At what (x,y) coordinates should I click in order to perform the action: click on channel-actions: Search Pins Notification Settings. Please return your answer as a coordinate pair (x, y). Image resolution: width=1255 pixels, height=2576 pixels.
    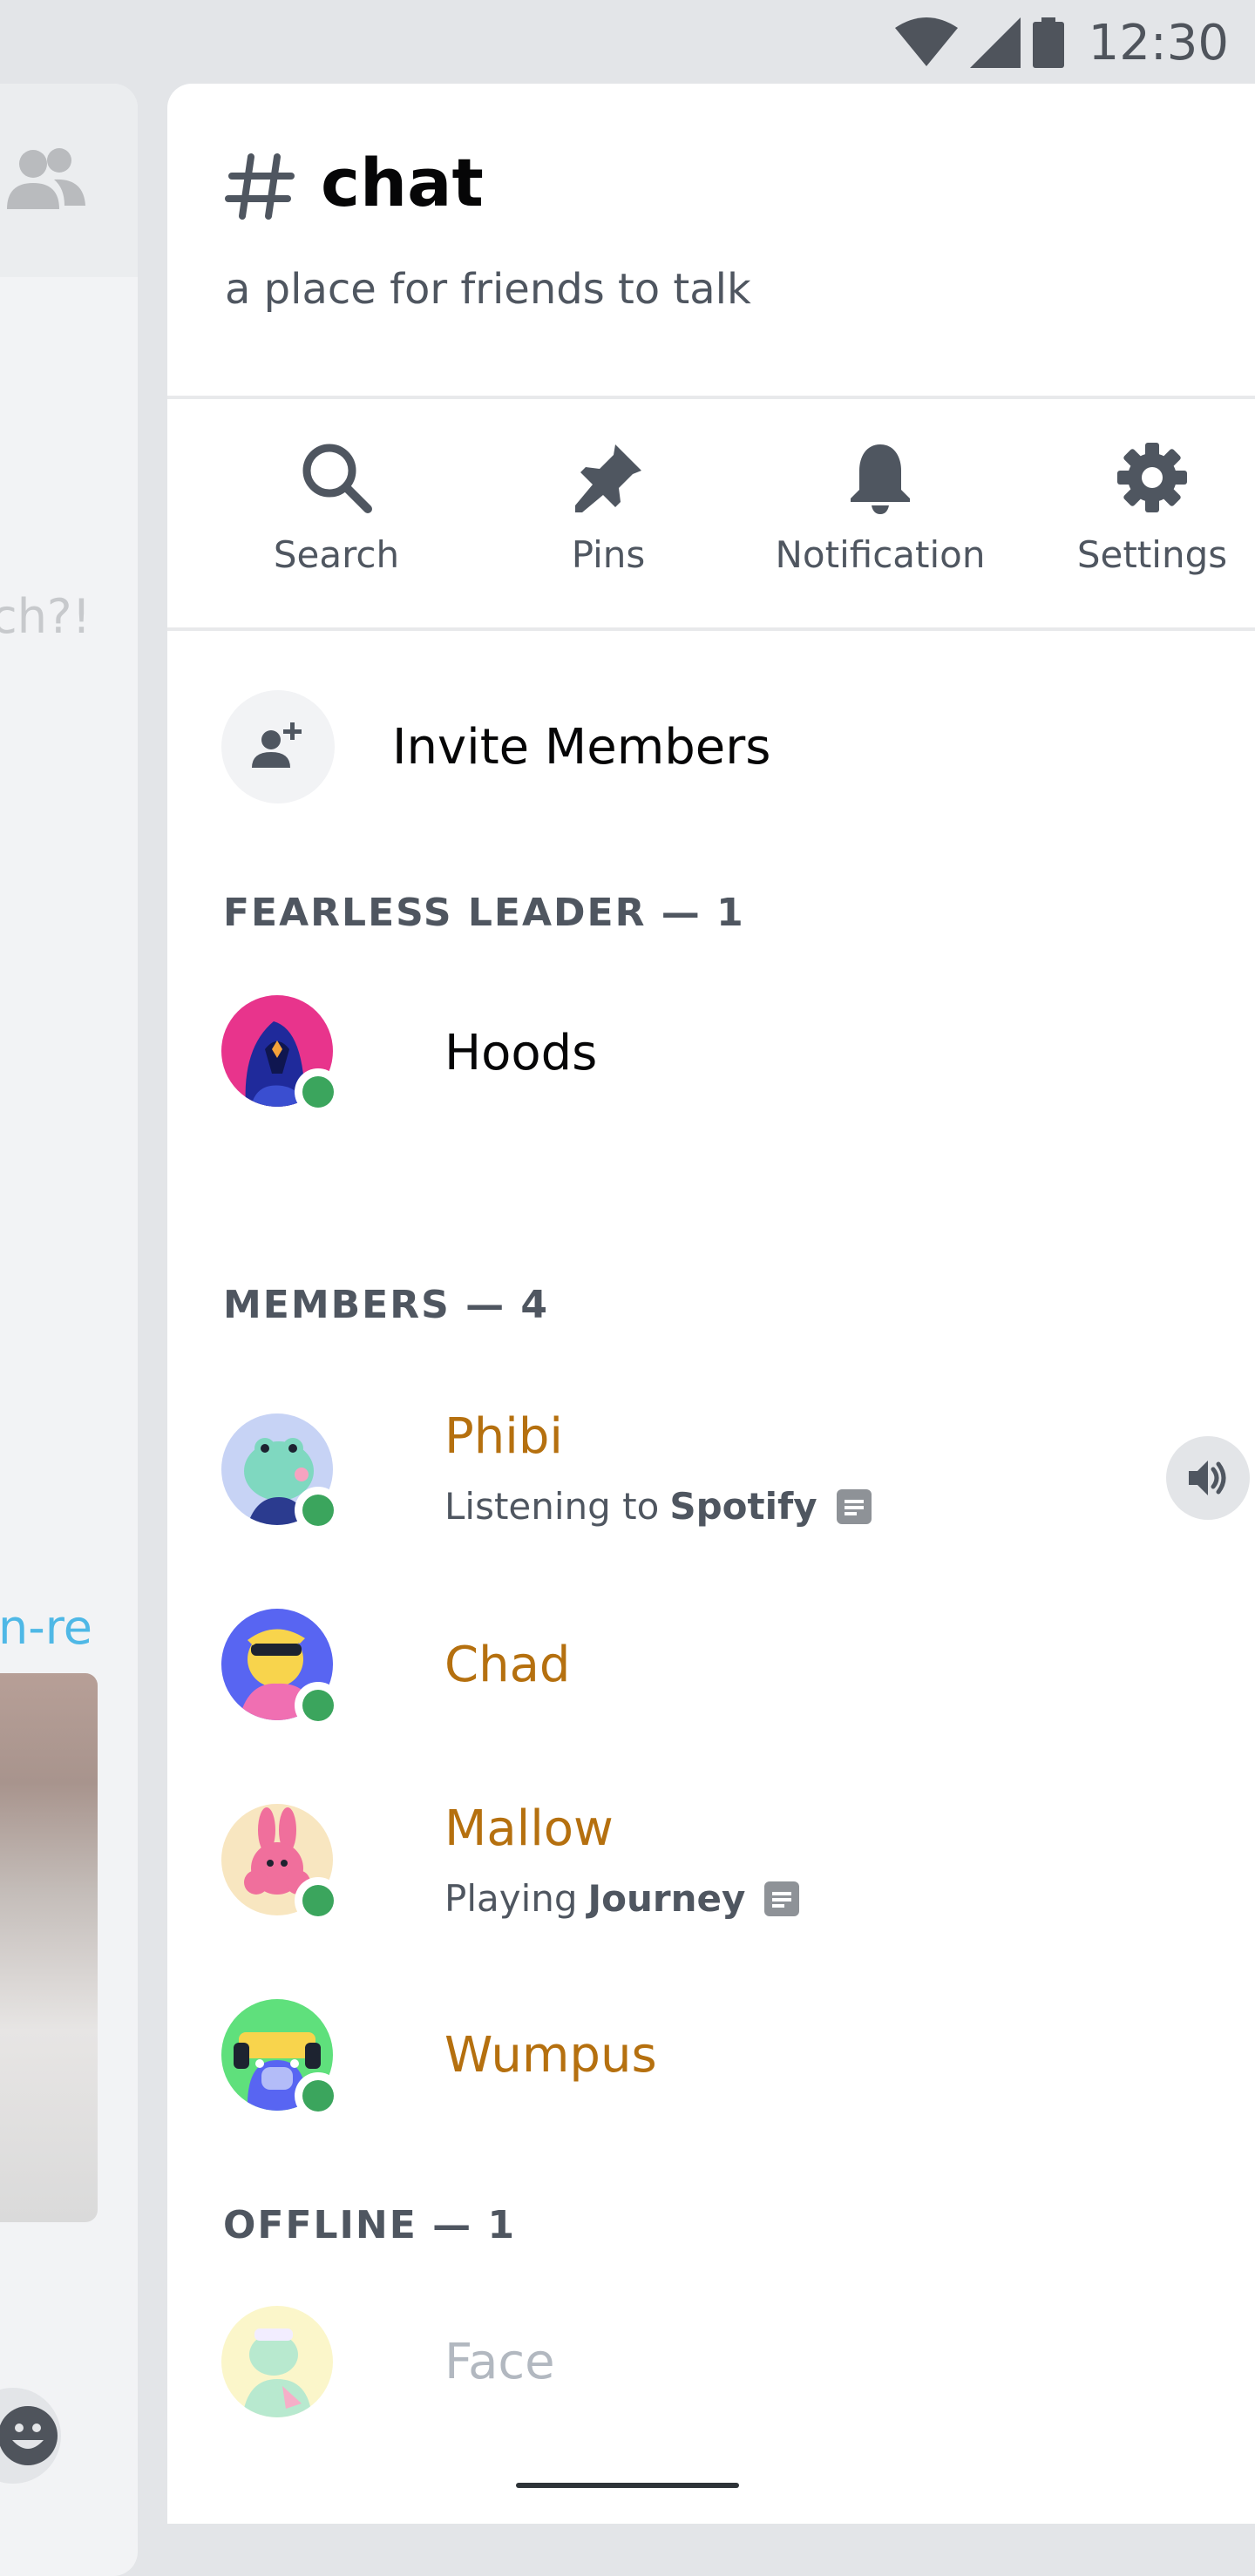
    Looking at the image, I should click on (711, 515).